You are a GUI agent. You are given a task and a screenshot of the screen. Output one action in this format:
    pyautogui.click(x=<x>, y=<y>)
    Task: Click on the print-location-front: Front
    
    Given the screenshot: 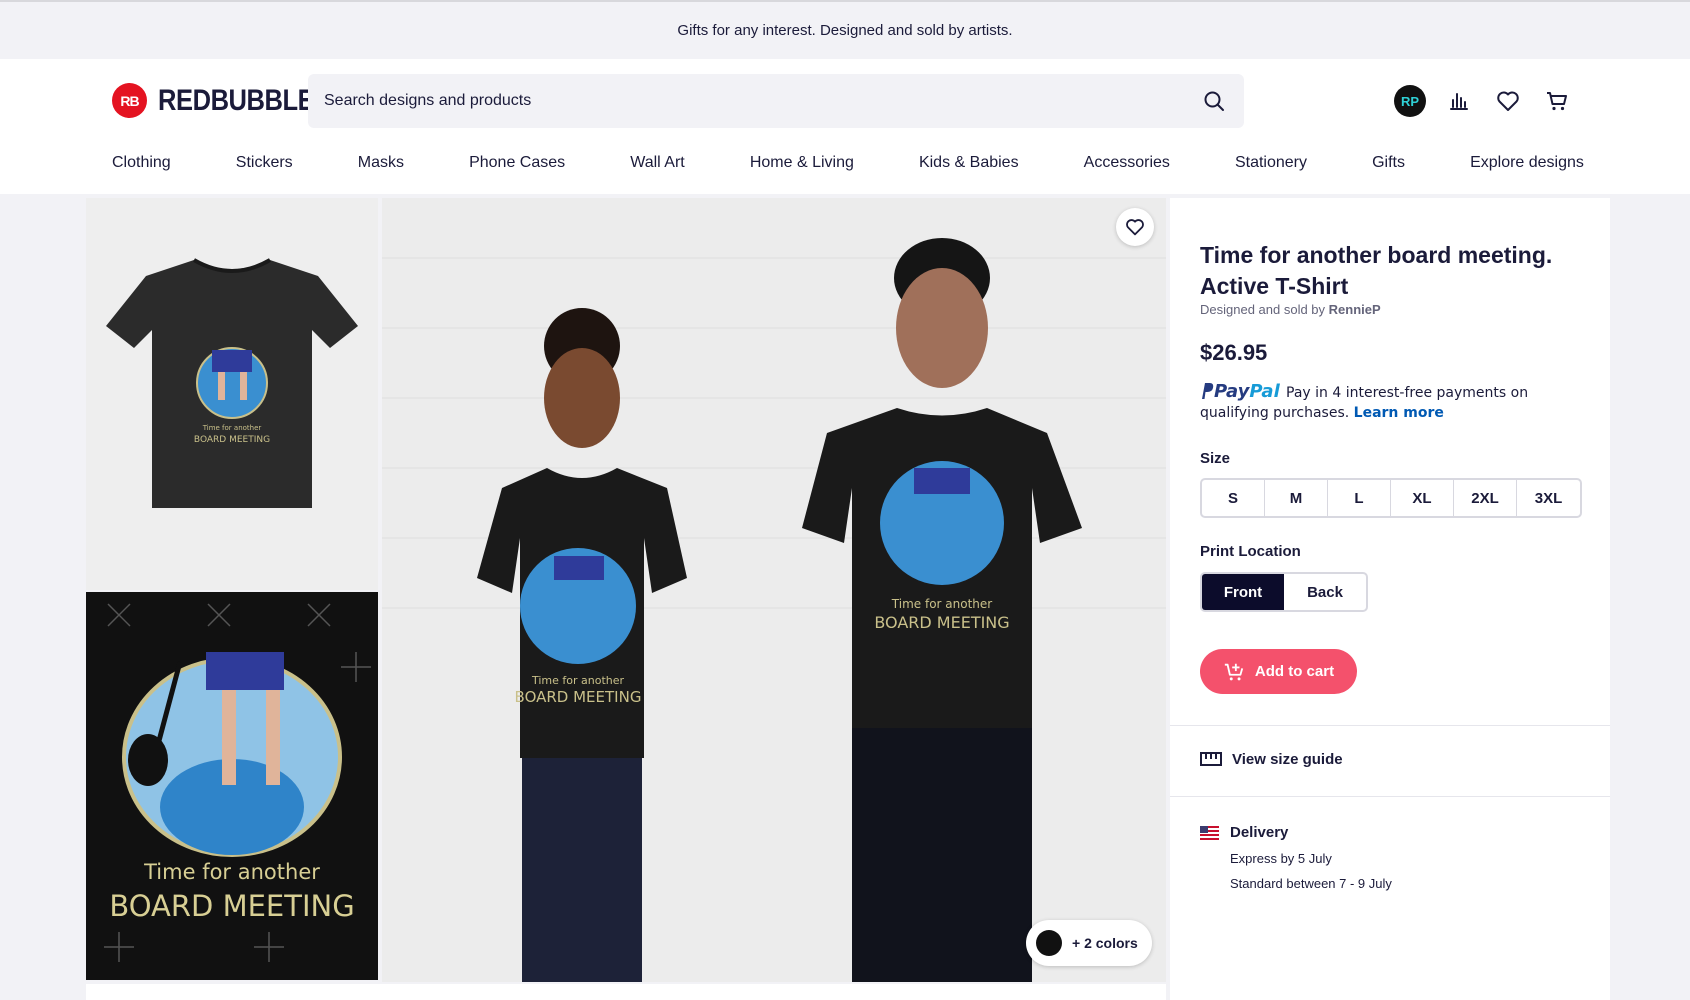 What is the action you would take?
    pyautogui.click(x=1243, y=592)
    